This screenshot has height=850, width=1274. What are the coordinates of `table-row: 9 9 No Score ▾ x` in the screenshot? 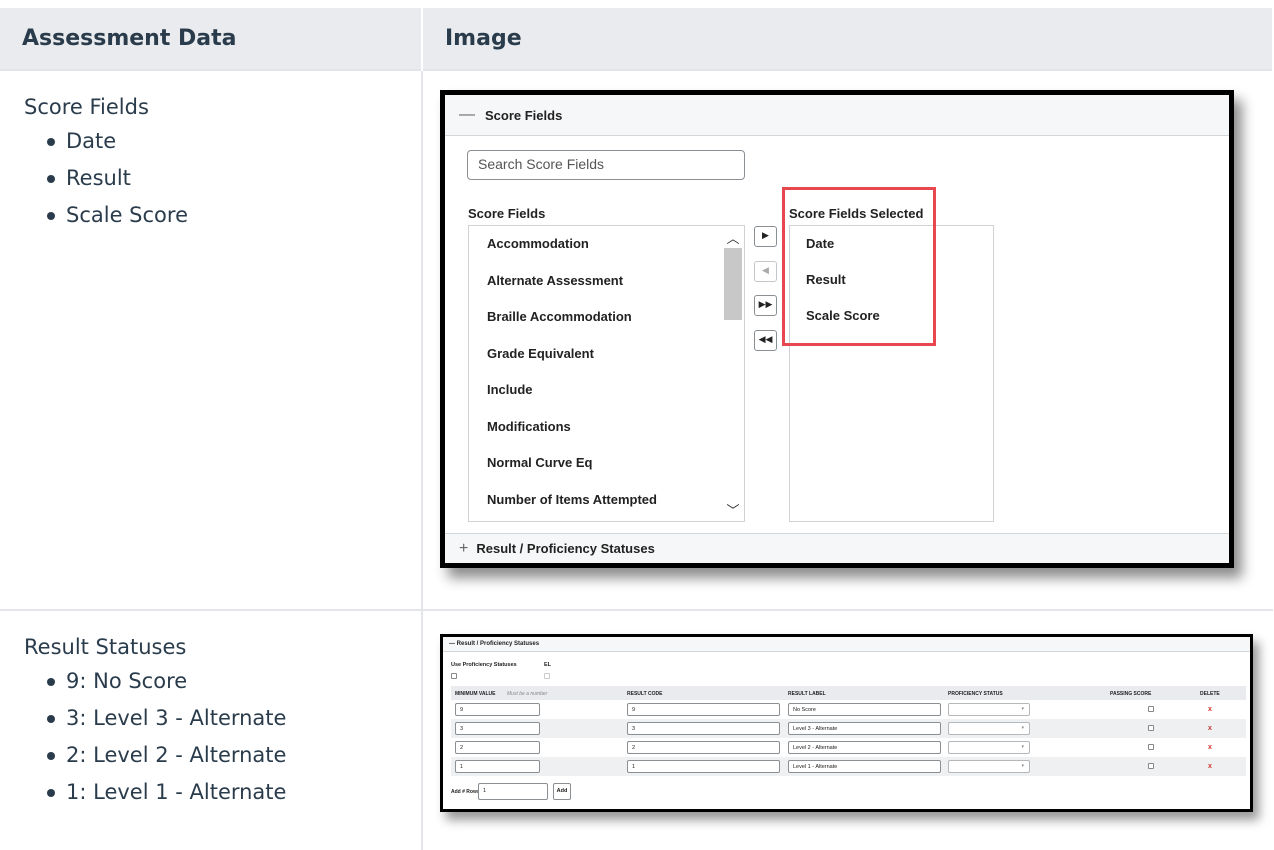 It's located at (848, 709).